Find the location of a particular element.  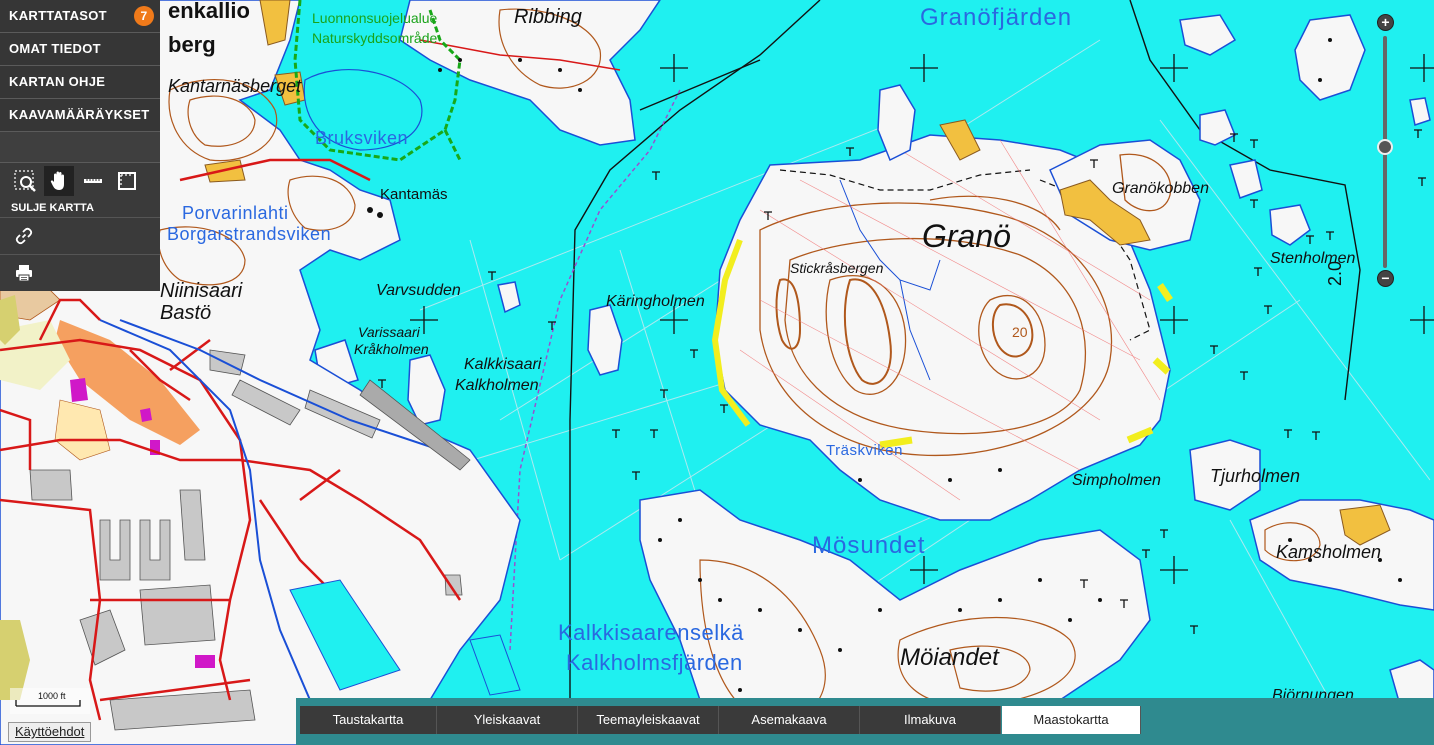

print-icon is located at coordinates (24, 273).